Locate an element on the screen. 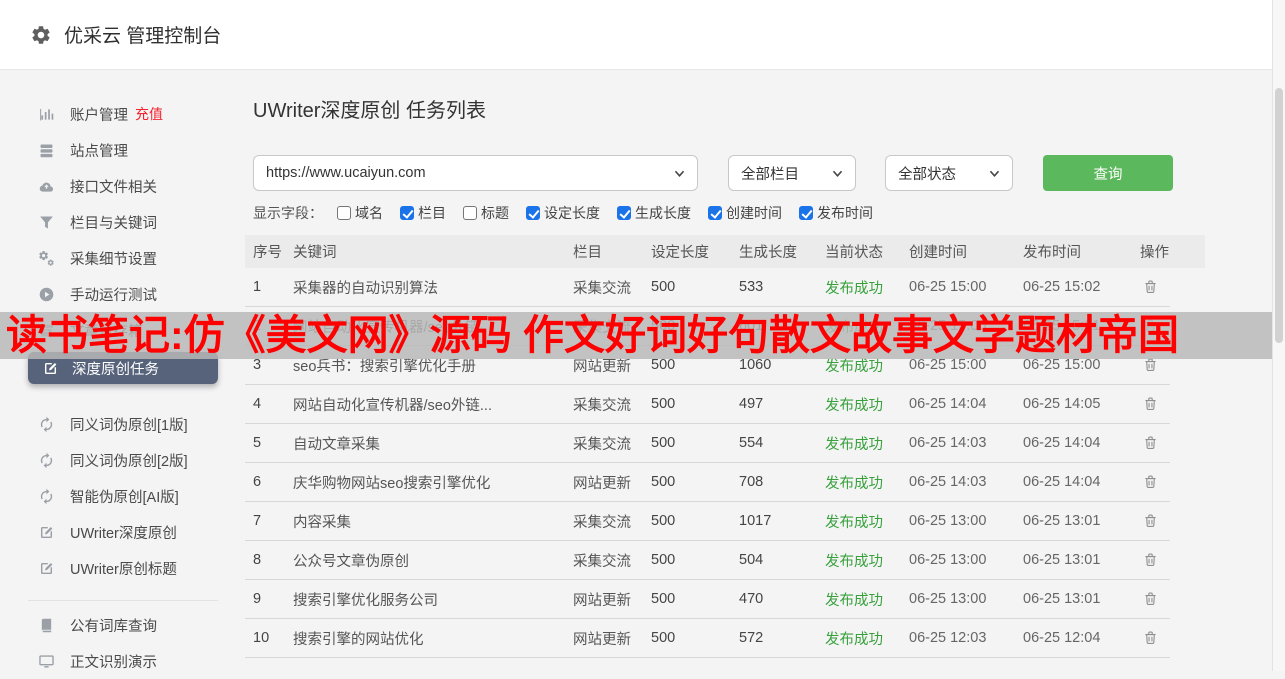 This screenshot has height=679, width=1285. query-button: 查询 is located at coordinates (1108, 173).